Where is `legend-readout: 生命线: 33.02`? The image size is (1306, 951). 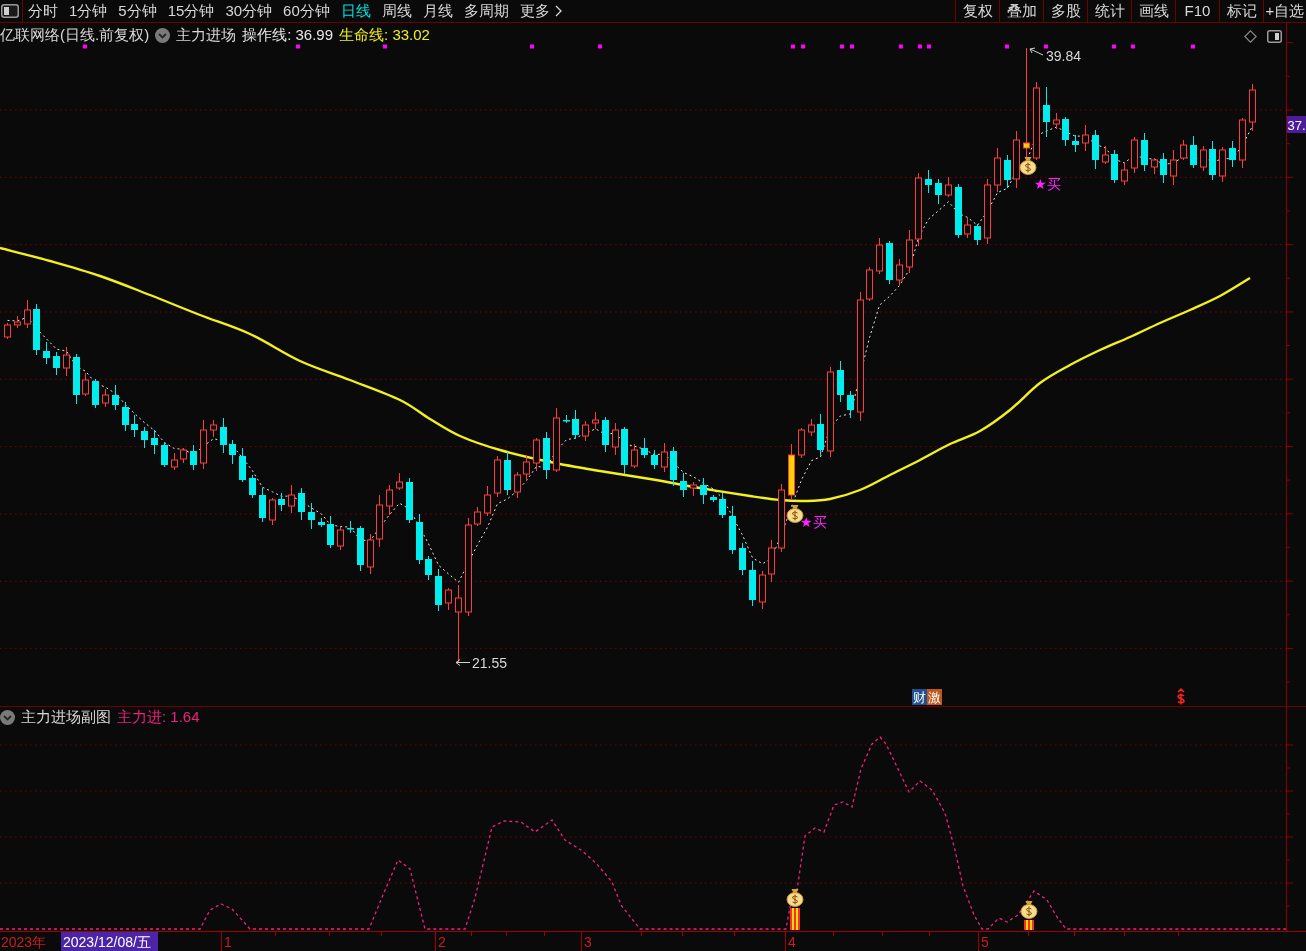
legend-readout: 生命线: 33.02 is located at coordinates (384, 35).